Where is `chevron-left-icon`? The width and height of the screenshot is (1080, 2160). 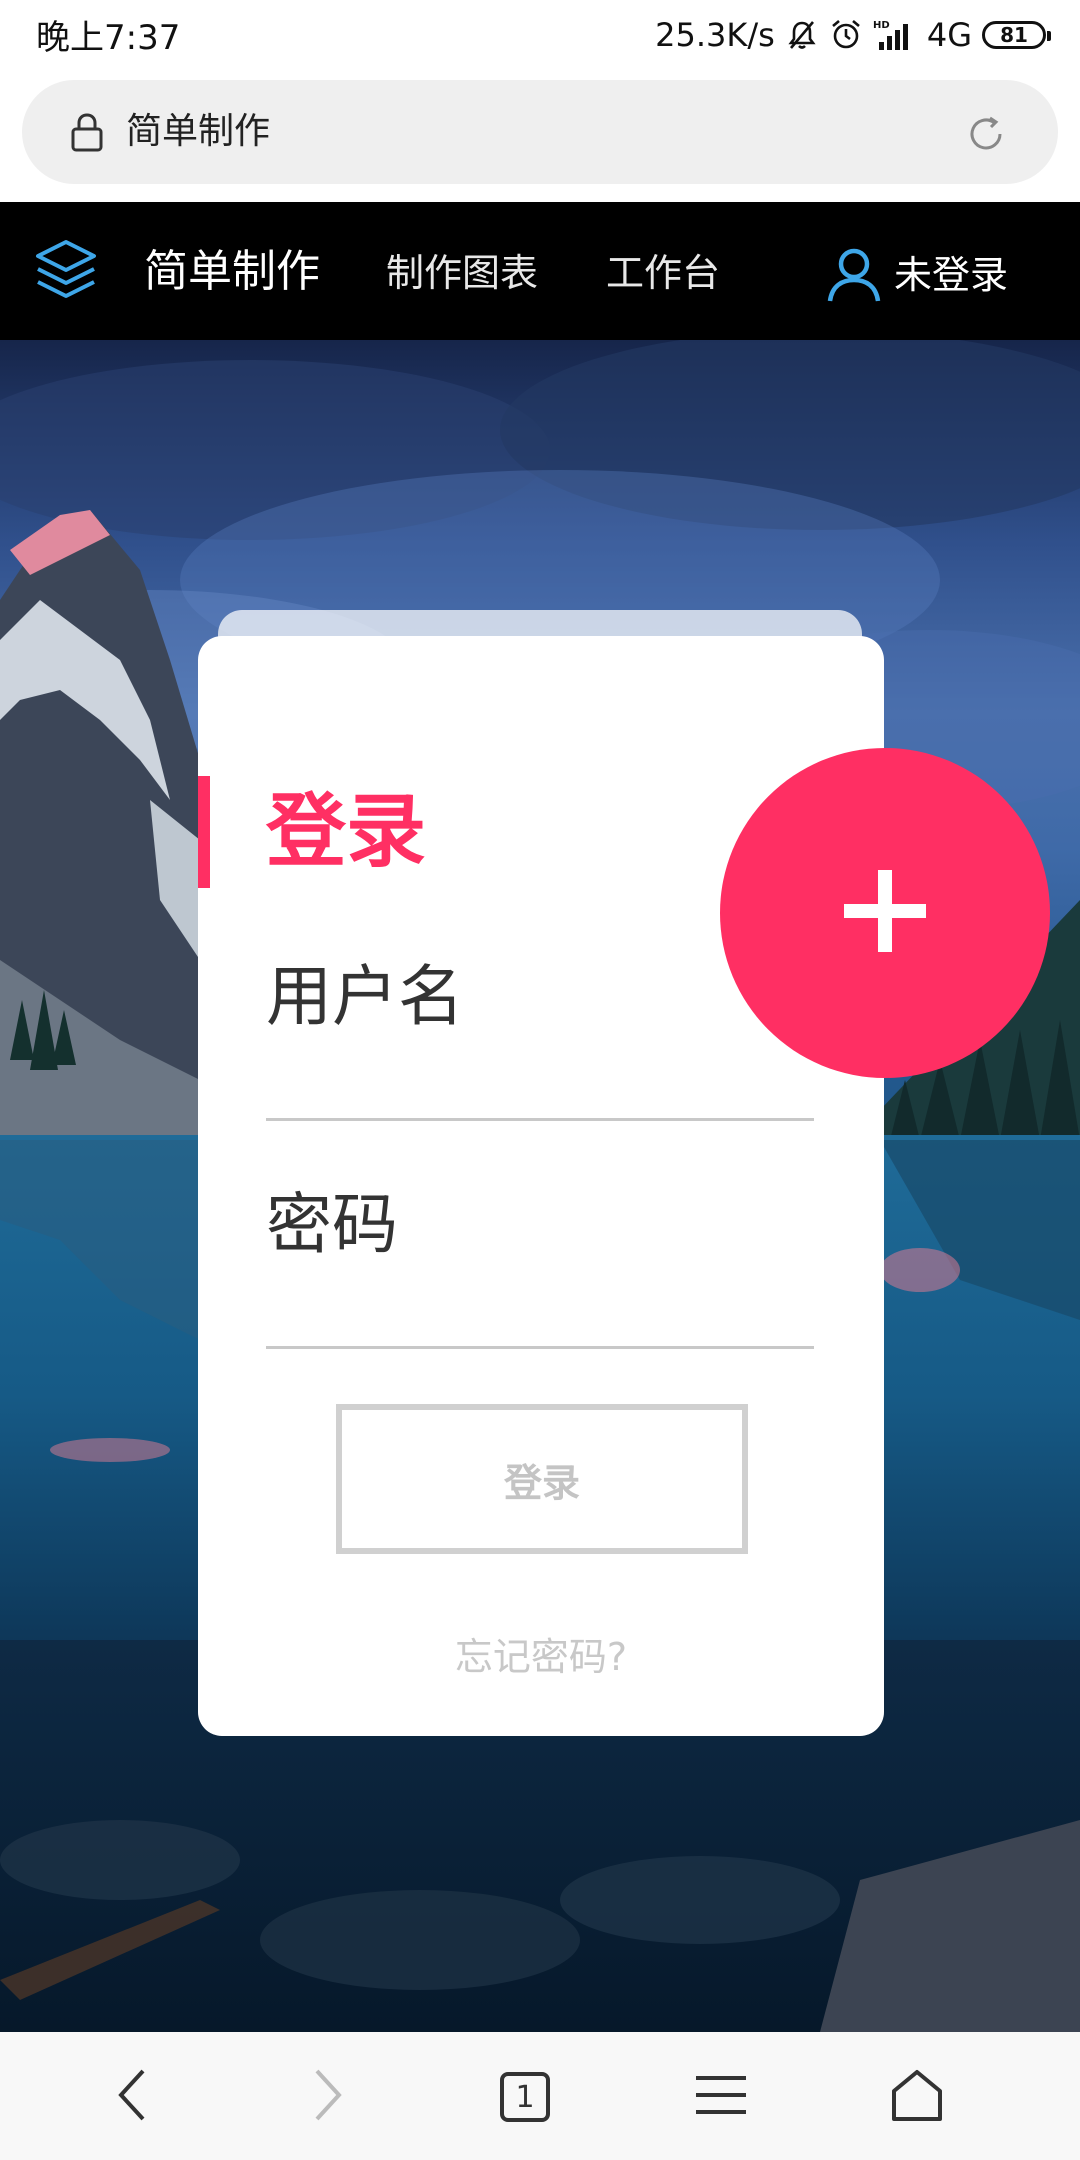
chevron-left-icon is located at coordinates (133, 2097).